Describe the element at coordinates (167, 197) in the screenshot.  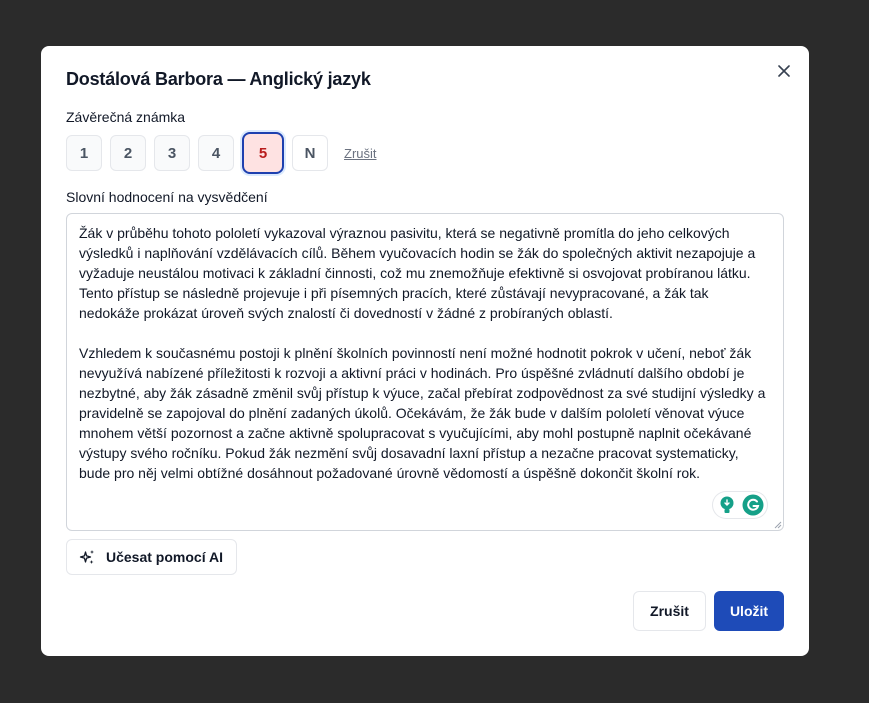
I see `evaluation-label: Slovní hodnocení na vysvědčení` at that location.